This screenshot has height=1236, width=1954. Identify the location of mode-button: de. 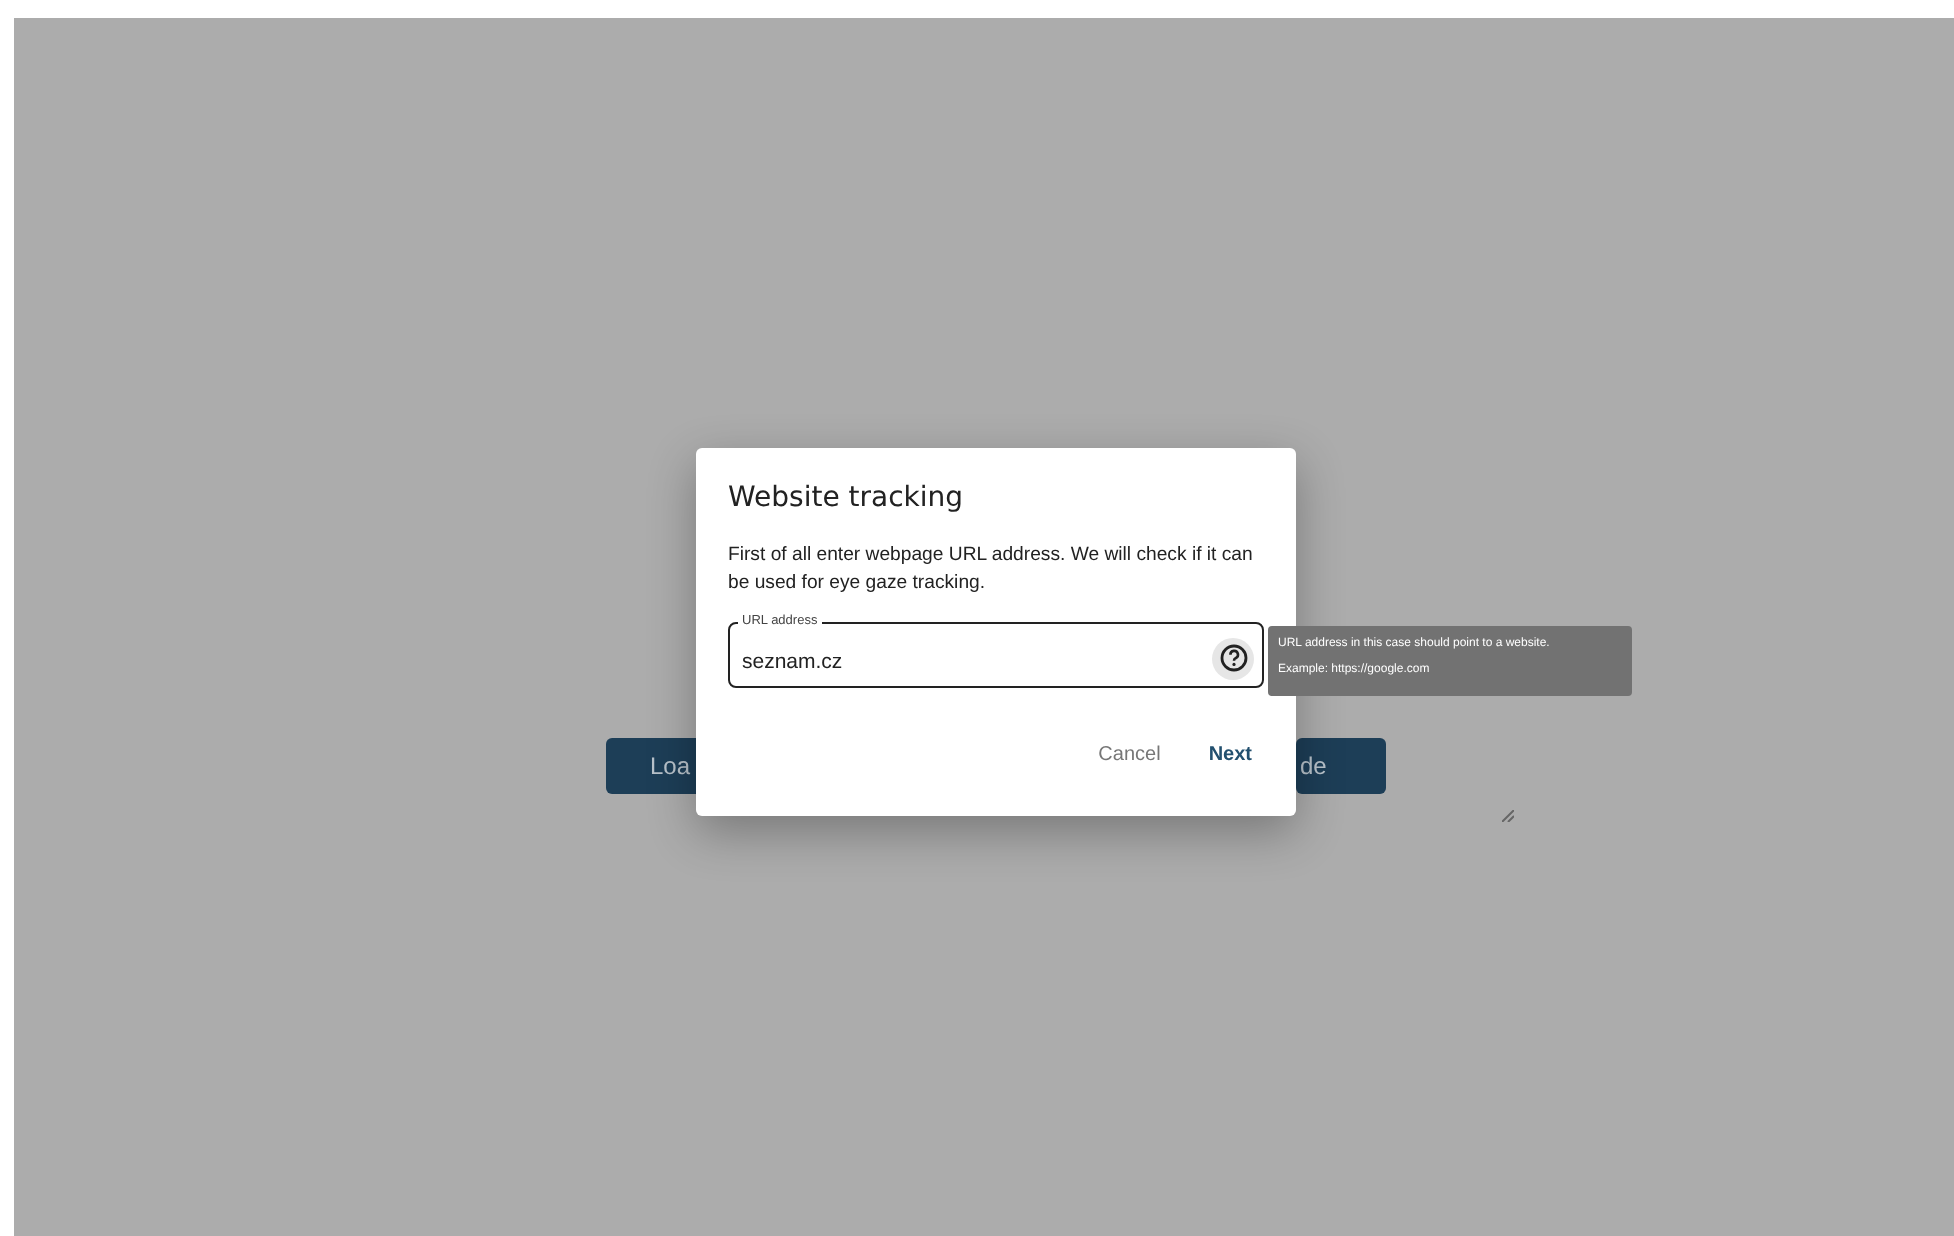
(1341, 766).